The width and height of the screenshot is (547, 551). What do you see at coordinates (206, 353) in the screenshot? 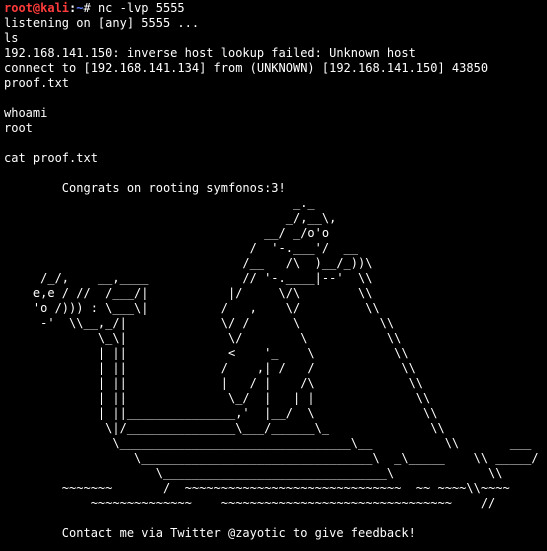
I see `ascii-art-line: | || < '_ \ \\` at bounding box center [206, 353].